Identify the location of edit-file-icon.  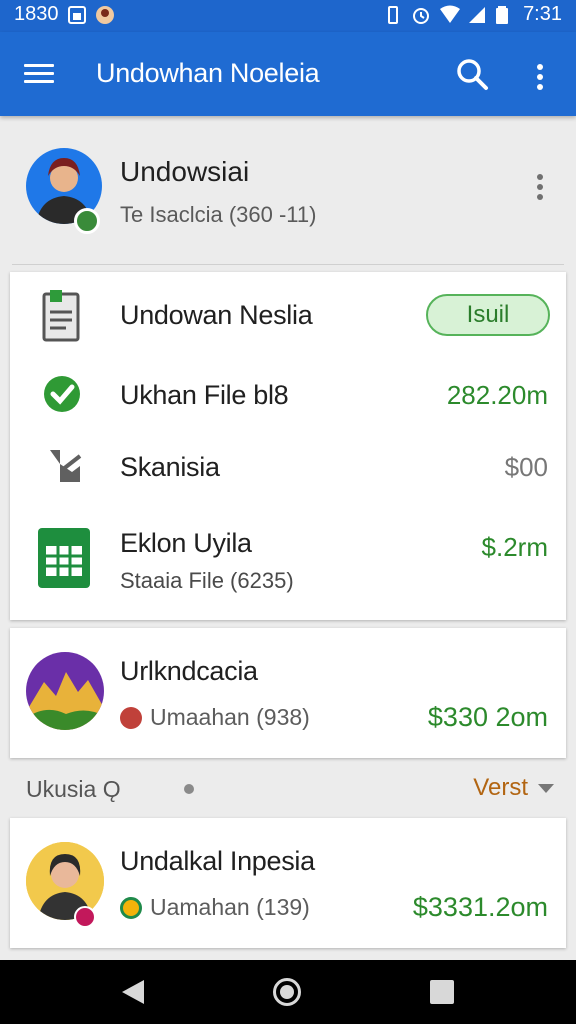
(64, 468).